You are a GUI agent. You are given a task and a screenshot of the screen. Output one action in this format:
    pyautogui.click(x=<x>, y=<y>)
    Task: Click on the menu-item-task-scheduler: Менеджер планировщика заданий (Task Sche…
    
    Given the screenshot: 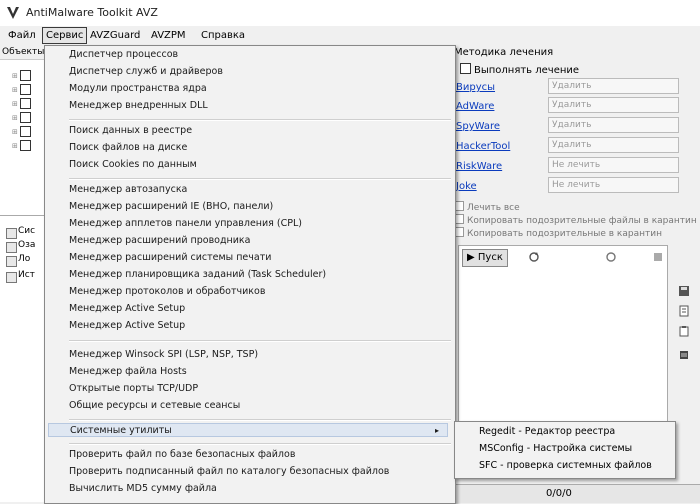 What is the action you would take?
    pyautogui.click(x=197, y=275)
    